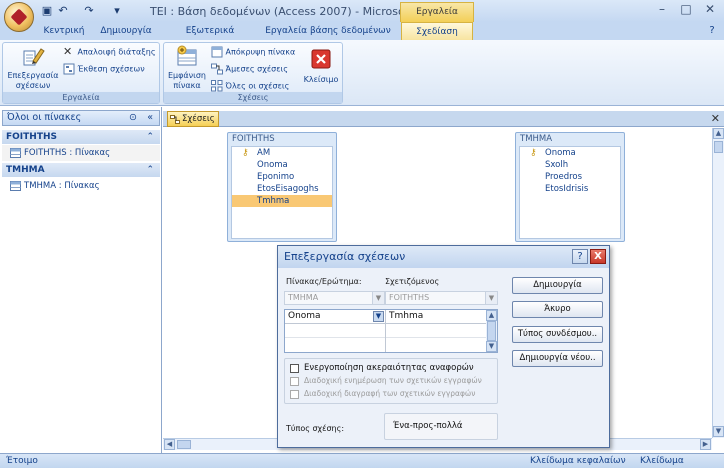  I want to click on customize-qat-icon: ▾, so click(117, 11).